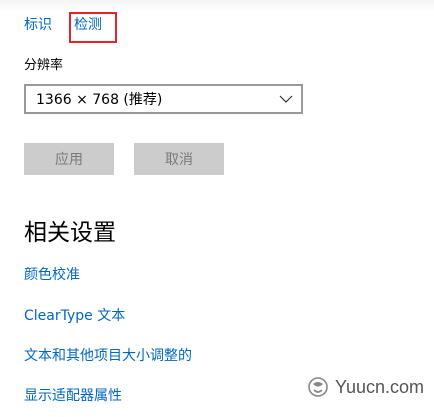  Describe the element at coordinates (318, 387) in the screenshot. I see `watermark-logo-icon` at that location.